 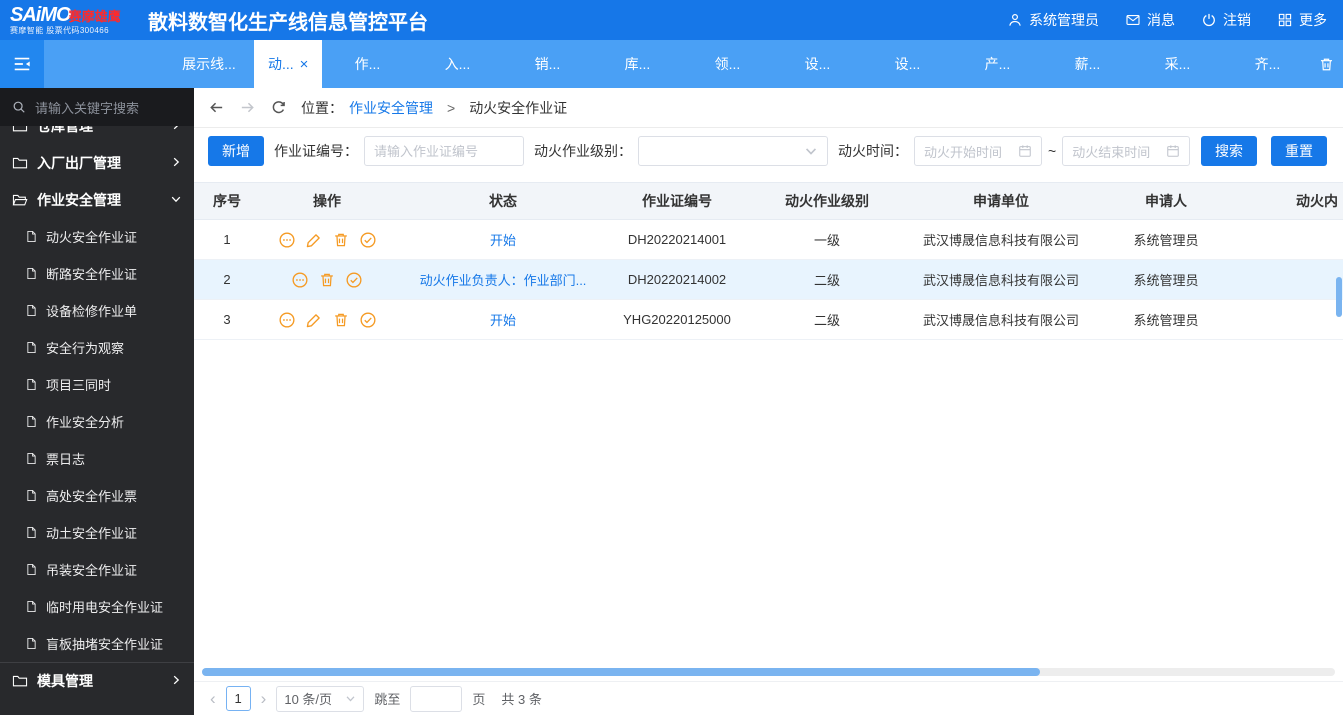 I want to click on logout-button: 注销, so click(x=1226, y=20).